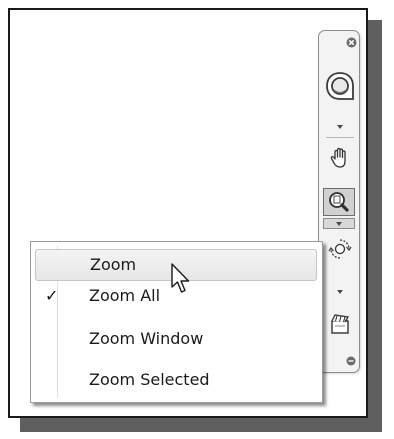  I want to click on menu-item-label: Zoom Selected, so click(149, 379).